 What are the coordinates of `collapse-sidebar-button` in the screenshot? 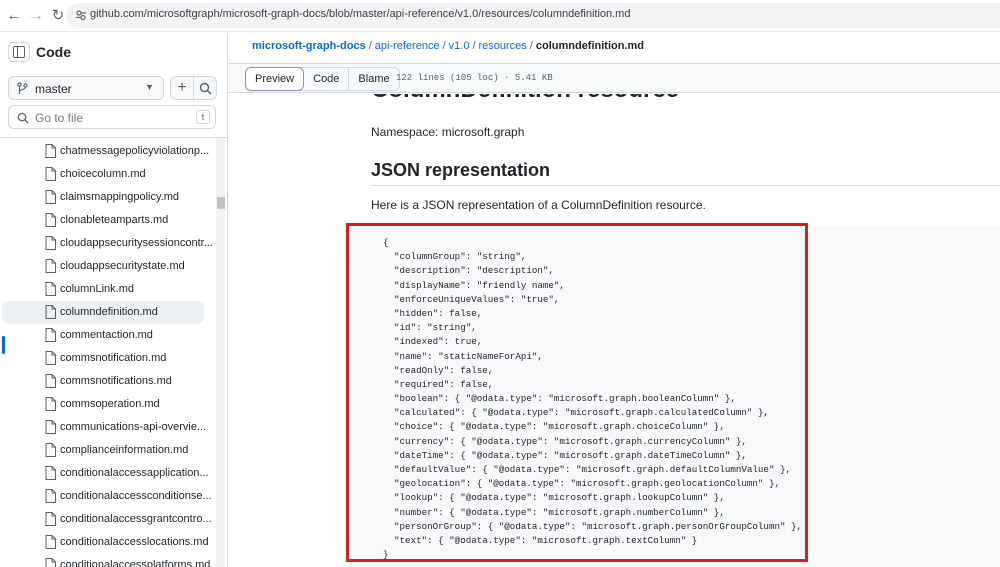 It's located at (19, 52).